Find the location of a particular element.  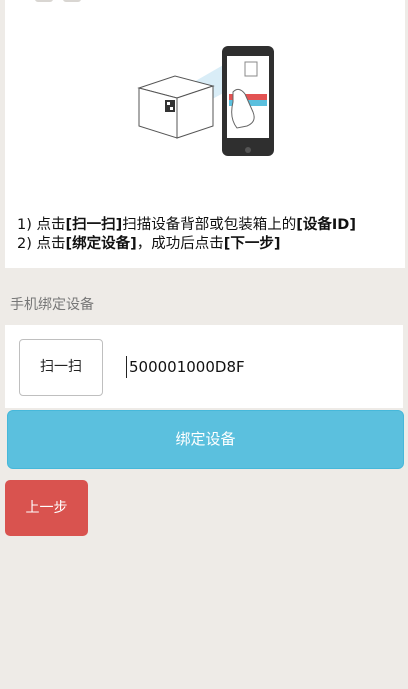

instruction-line-2: 2) 点击[绑定设备]，成功后点击[下一步] is located at coordinates (186, 244).